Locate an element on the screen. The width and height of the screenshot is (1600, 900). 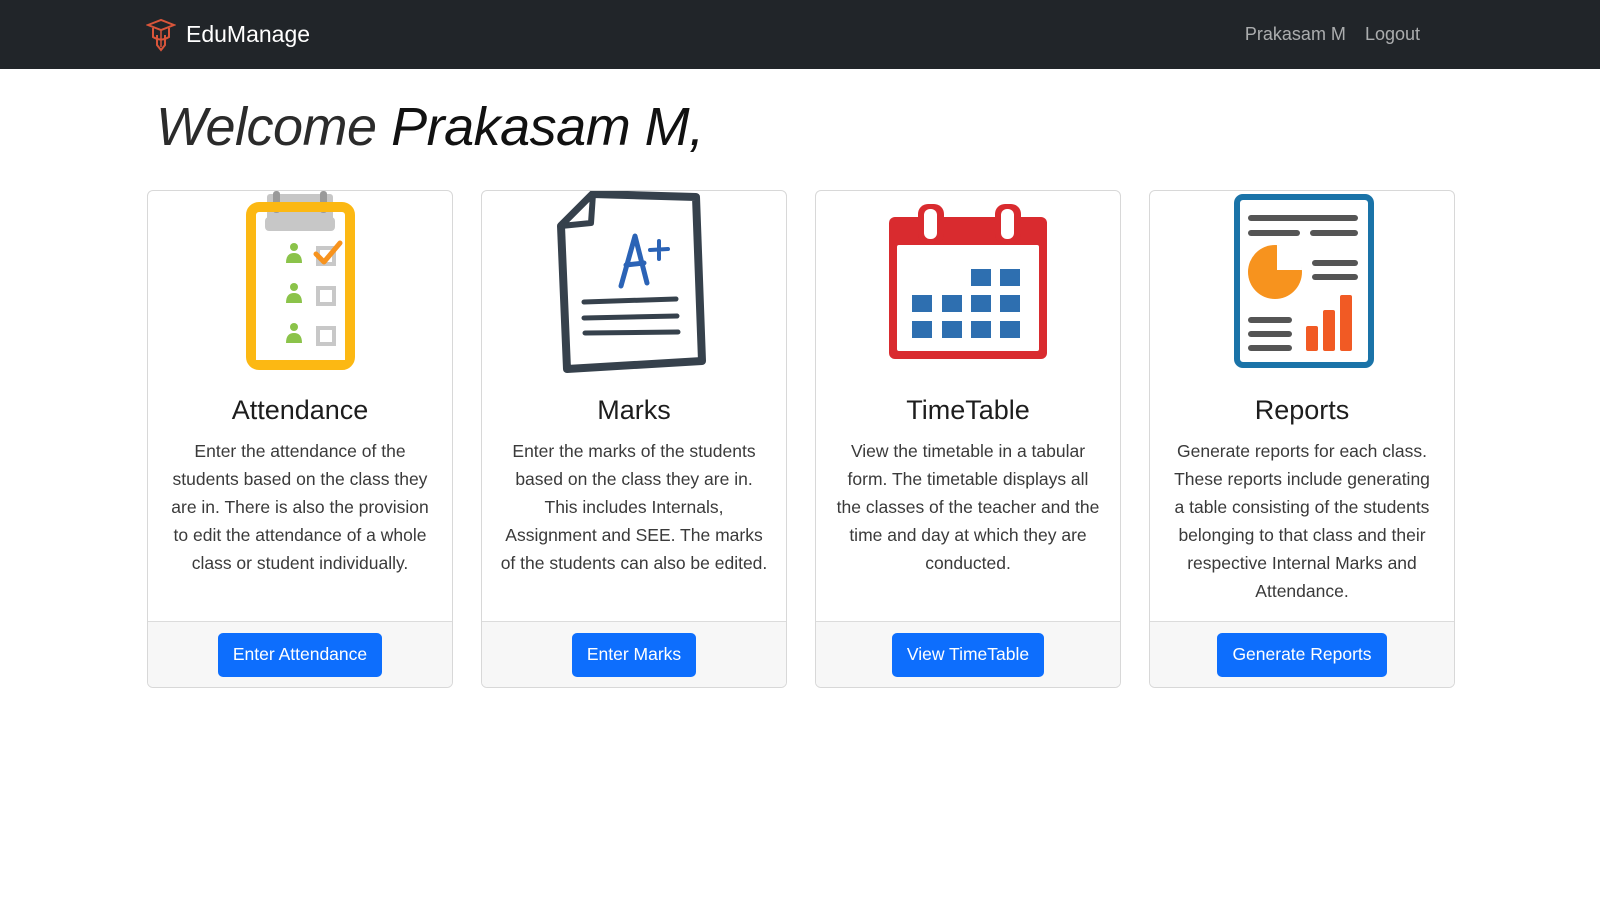
navbar-user-menu: Prakasam M Logout is located at coordinates (1332, 34).